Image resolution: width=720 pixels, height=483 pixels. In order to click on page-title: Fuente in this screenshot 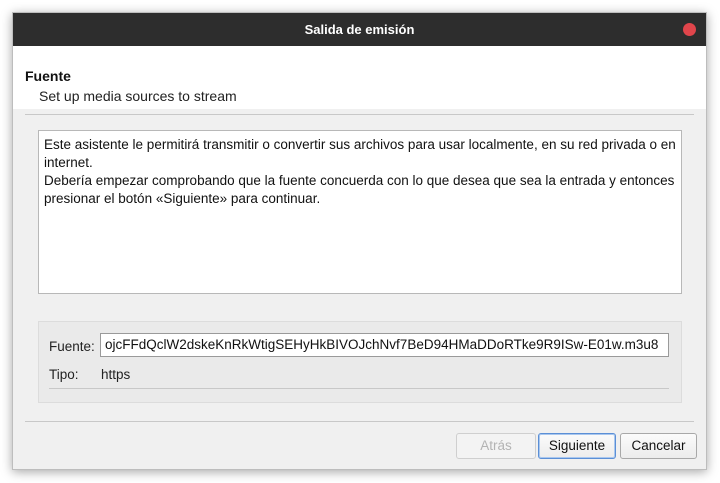, I will do `click(48, 76)`.